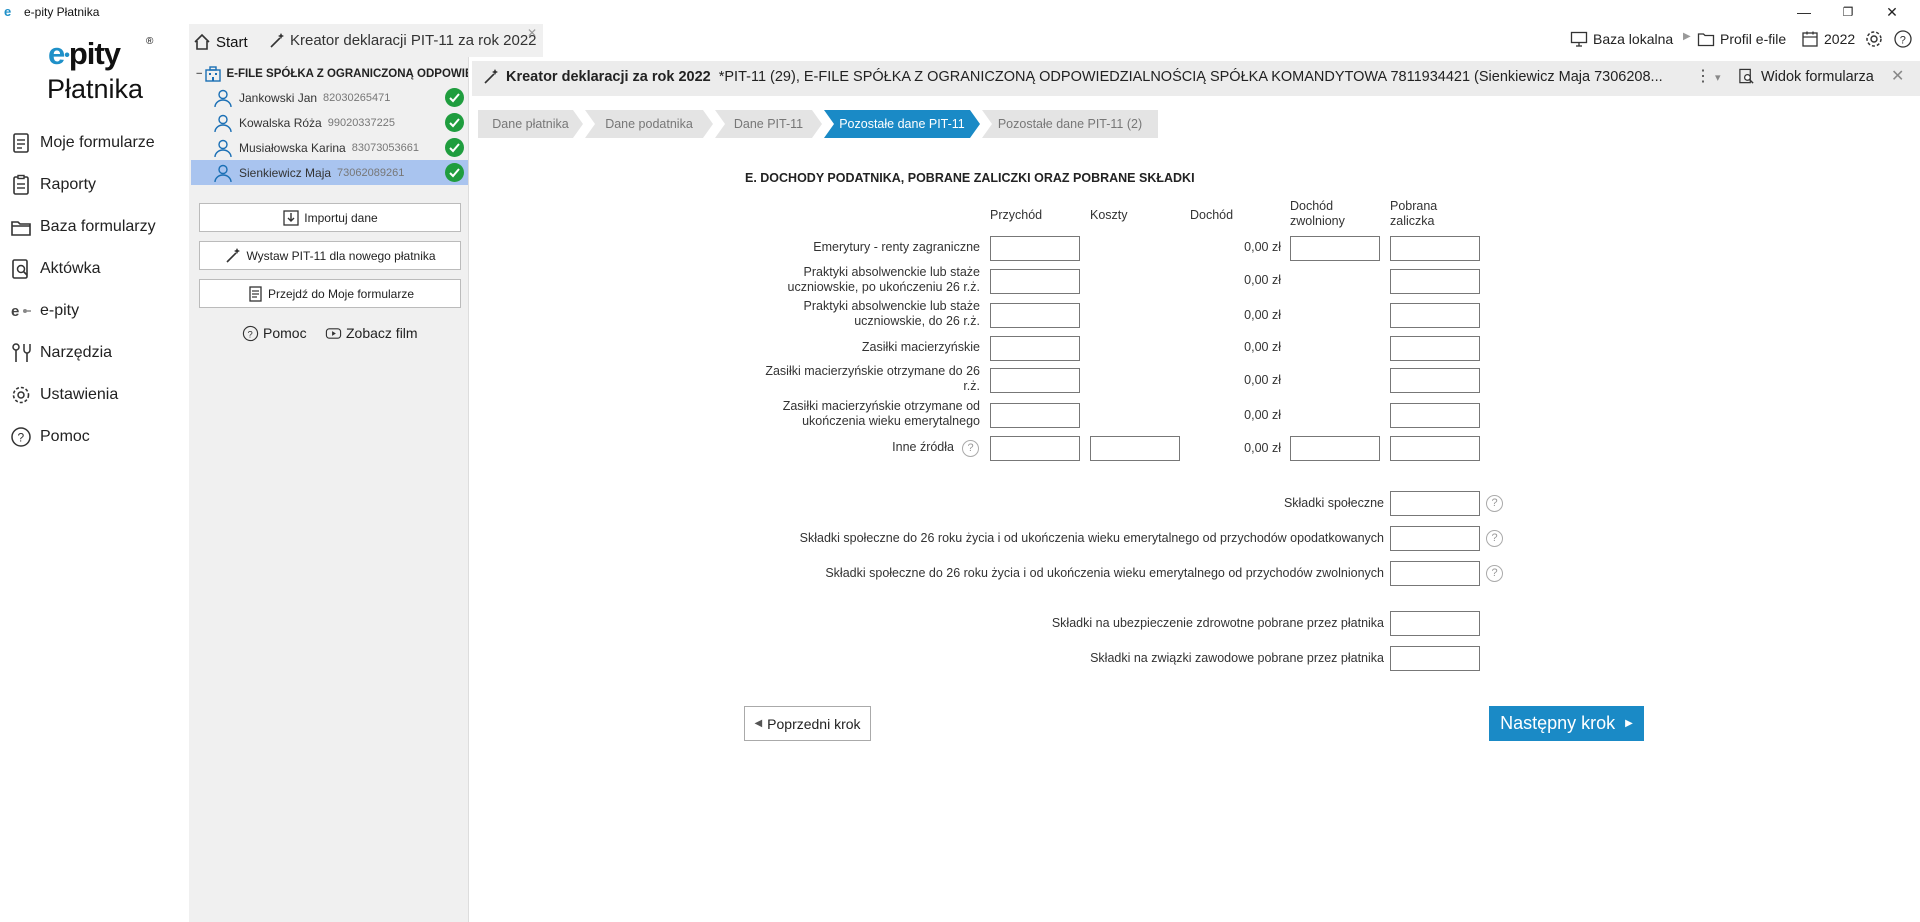 The image size is (1920, 922). What do you see at coordinates (1741, 39) in the screenshot?
I see `profile-efile-link: Profil e-file` at bounding box center [1741, 39].